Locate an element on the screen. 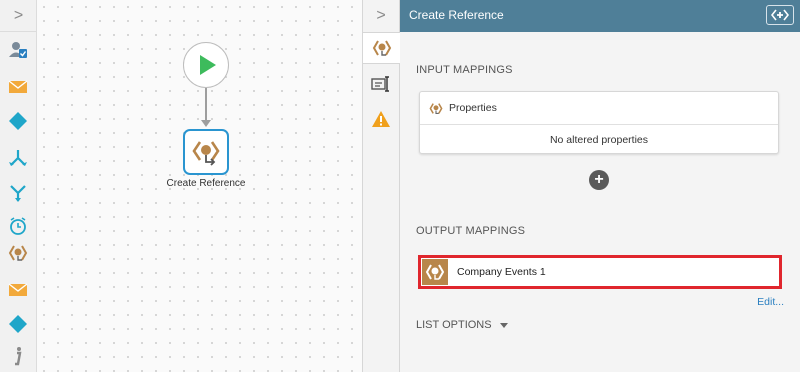  tab-text-field is located at coordinates (381, 84).